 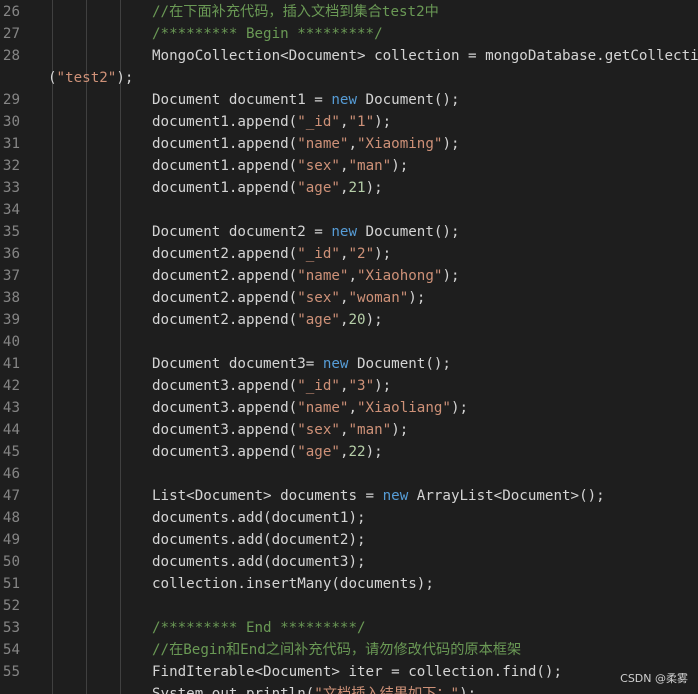 I want to click on code-text: documents.add(document1);, so click(x=259, y=518).